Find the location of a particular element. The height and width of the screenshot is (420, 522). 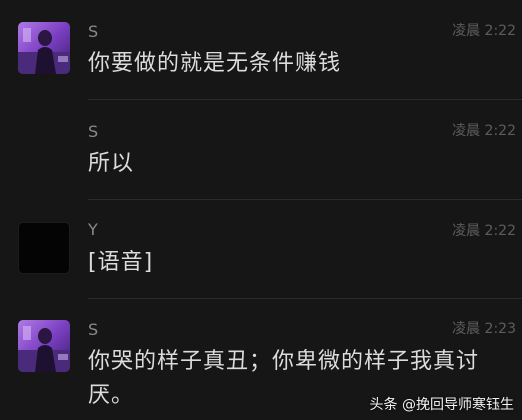

message-time: 凌晨 2:23 is located at coordinates (484, 329).